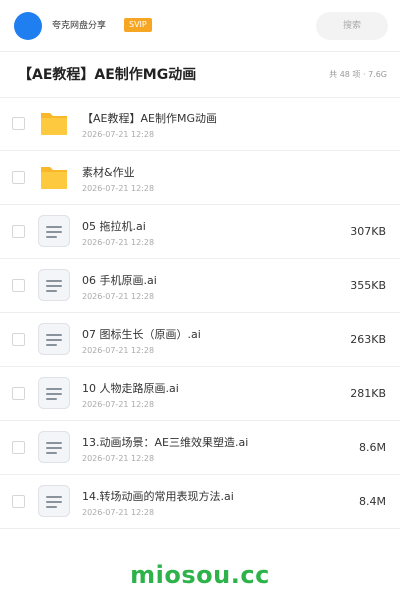 This screenshot has height=600, width=400. I want to click on file-row: 05 拖拉机.ai 2026-07-21 12:28 307KB, so click(200, 232).